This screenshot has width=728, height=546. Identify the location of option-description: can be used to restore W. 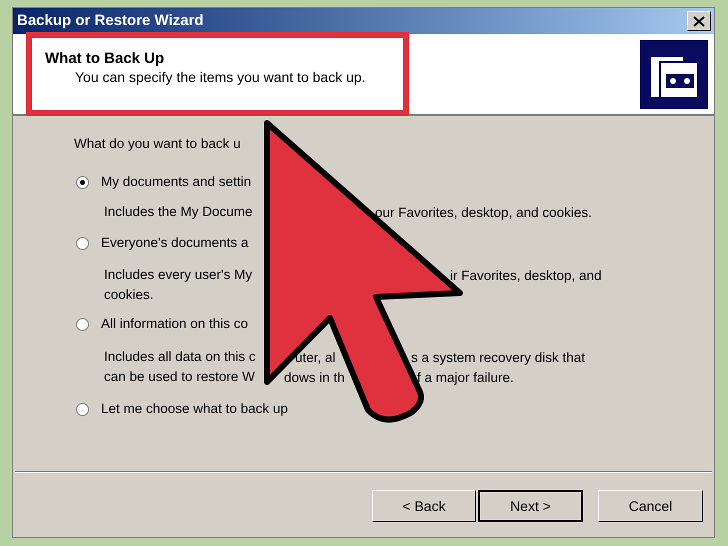
(179, 377).